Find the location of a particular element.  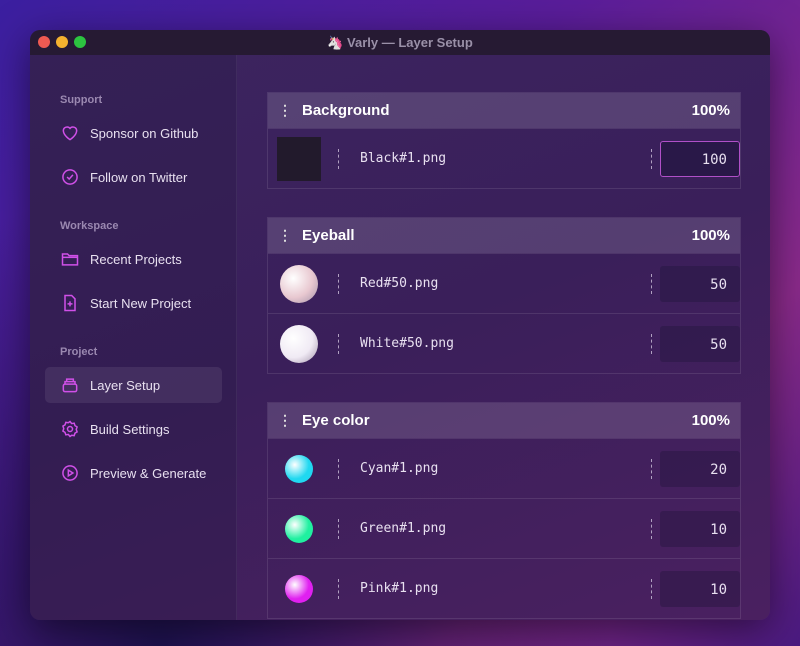

heart-icon is located at coordinates (70, 133).